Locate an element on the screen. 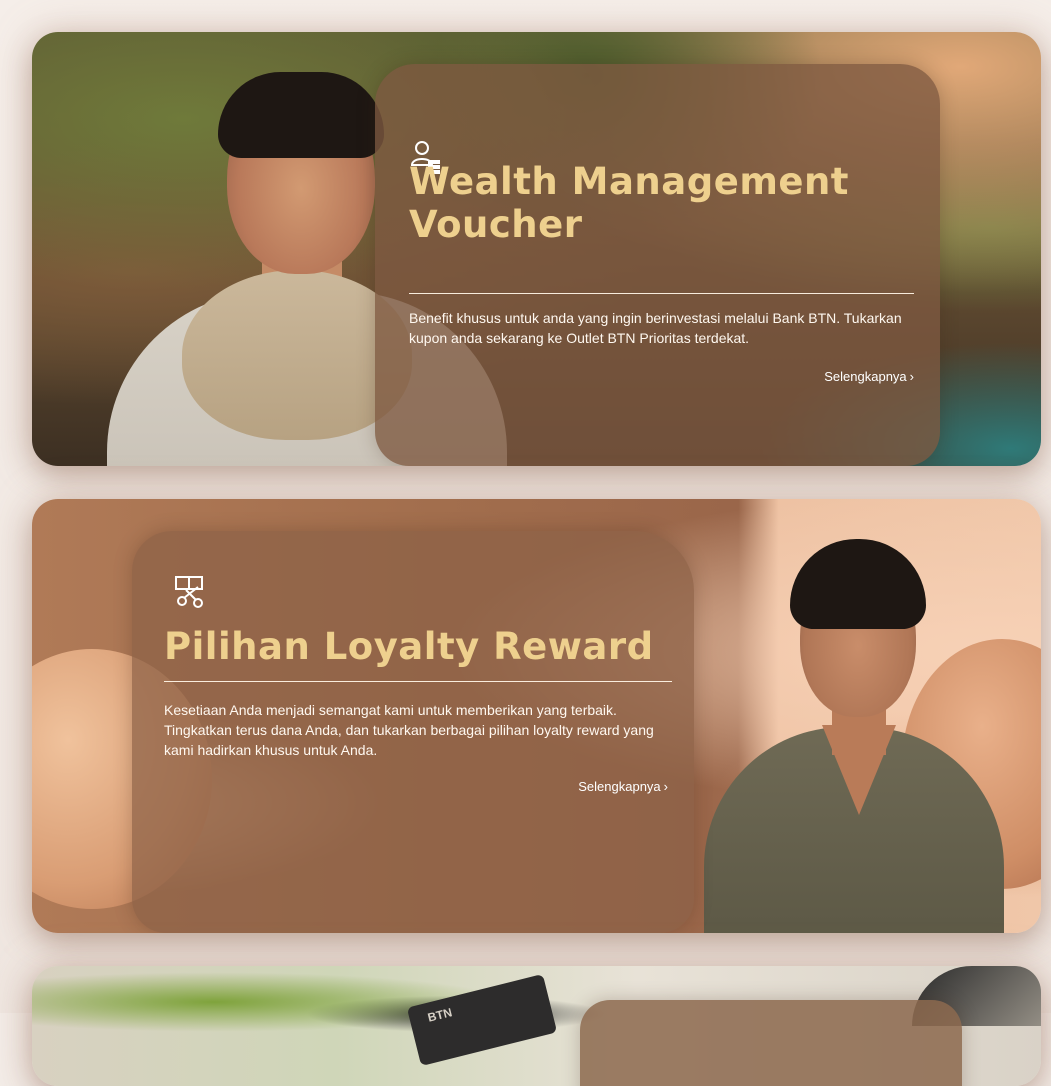  third-promo-card: BTN is located at coordinates (536, 1026).